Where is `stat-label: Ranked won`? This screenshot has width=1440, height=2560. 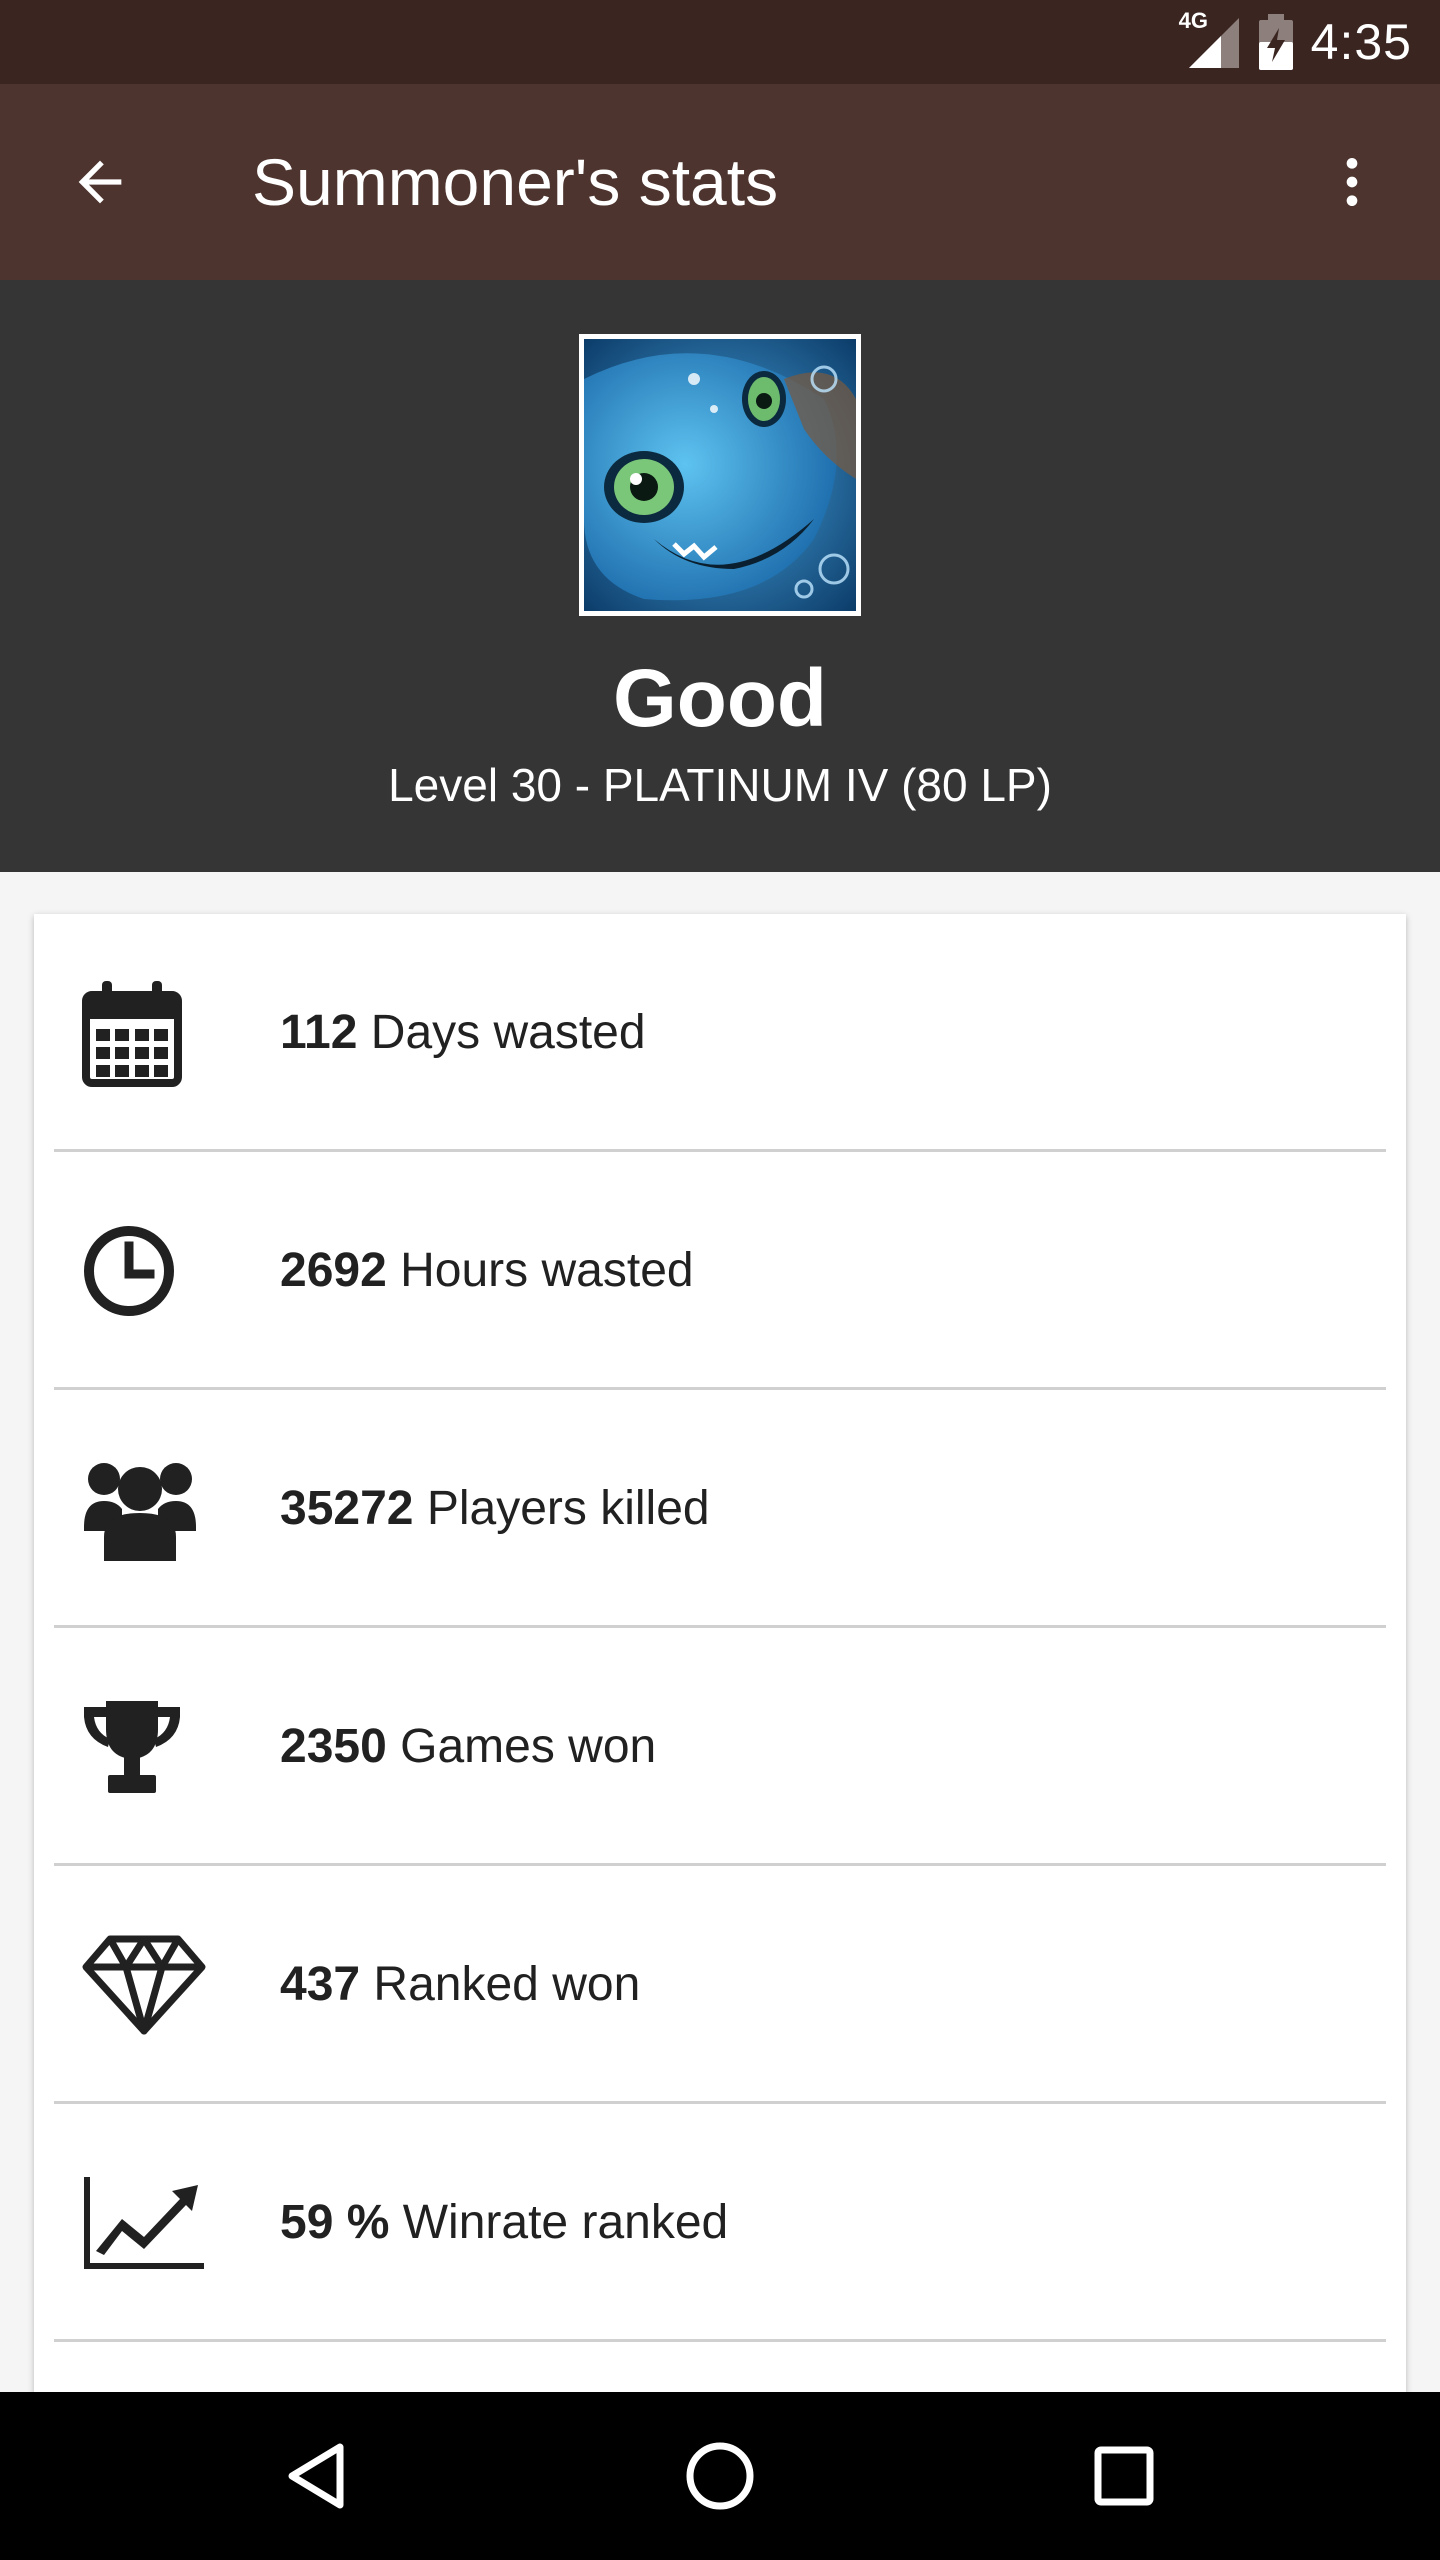 stat-label: Ranked won is located at coordinates (500, 1984).